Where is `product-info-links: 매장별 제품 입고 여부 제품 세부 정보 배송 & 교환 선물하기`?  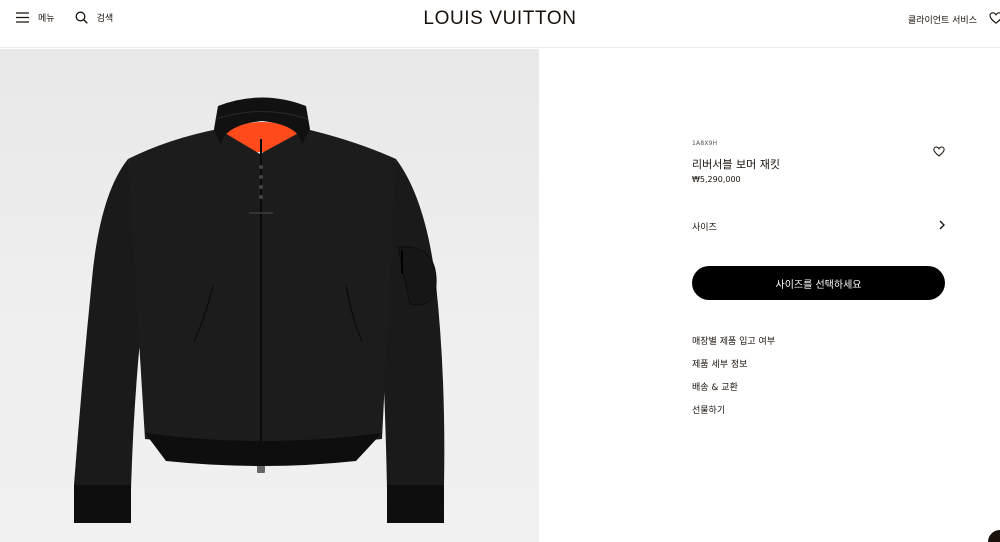
product-info-links: 매장별 제품 입고 여부 제품 세부 정보 배송 & 교환 선물하기 is located at coordinates (733, 382).